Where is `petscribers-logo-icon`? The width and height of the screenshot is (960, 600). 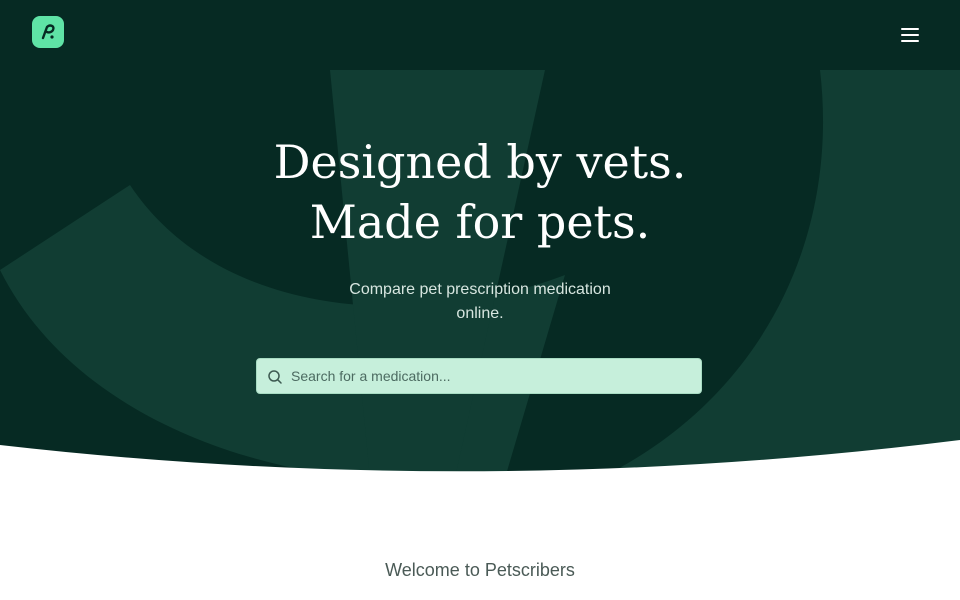
petscribers-logo-icon is located at coordinates (48, 32).